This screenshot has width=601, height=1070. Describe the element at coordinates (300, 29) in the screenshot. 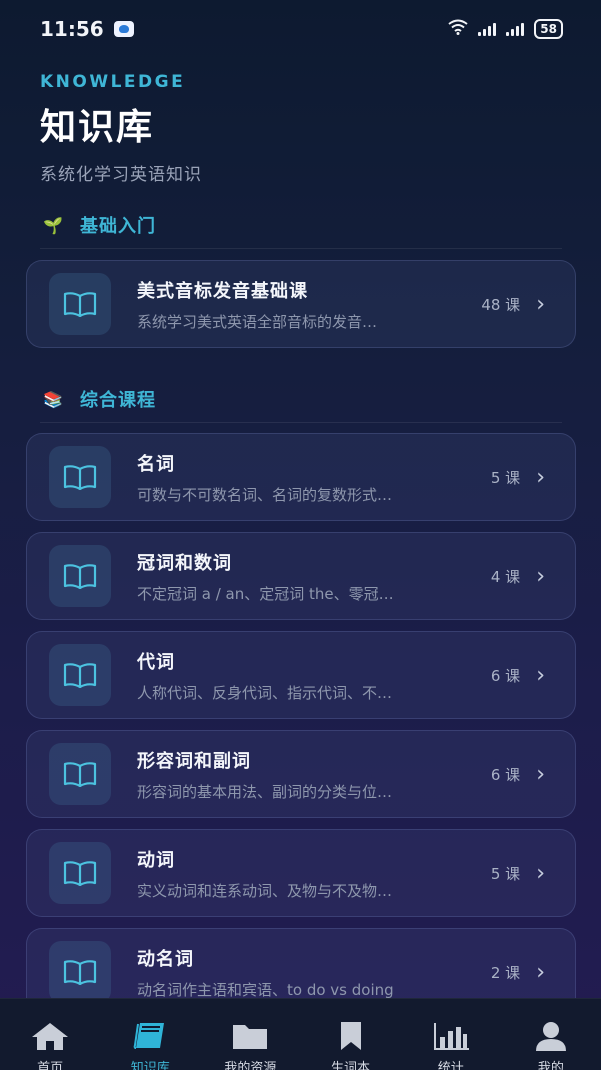

I see `status-bar: 11:56 58` at that location.